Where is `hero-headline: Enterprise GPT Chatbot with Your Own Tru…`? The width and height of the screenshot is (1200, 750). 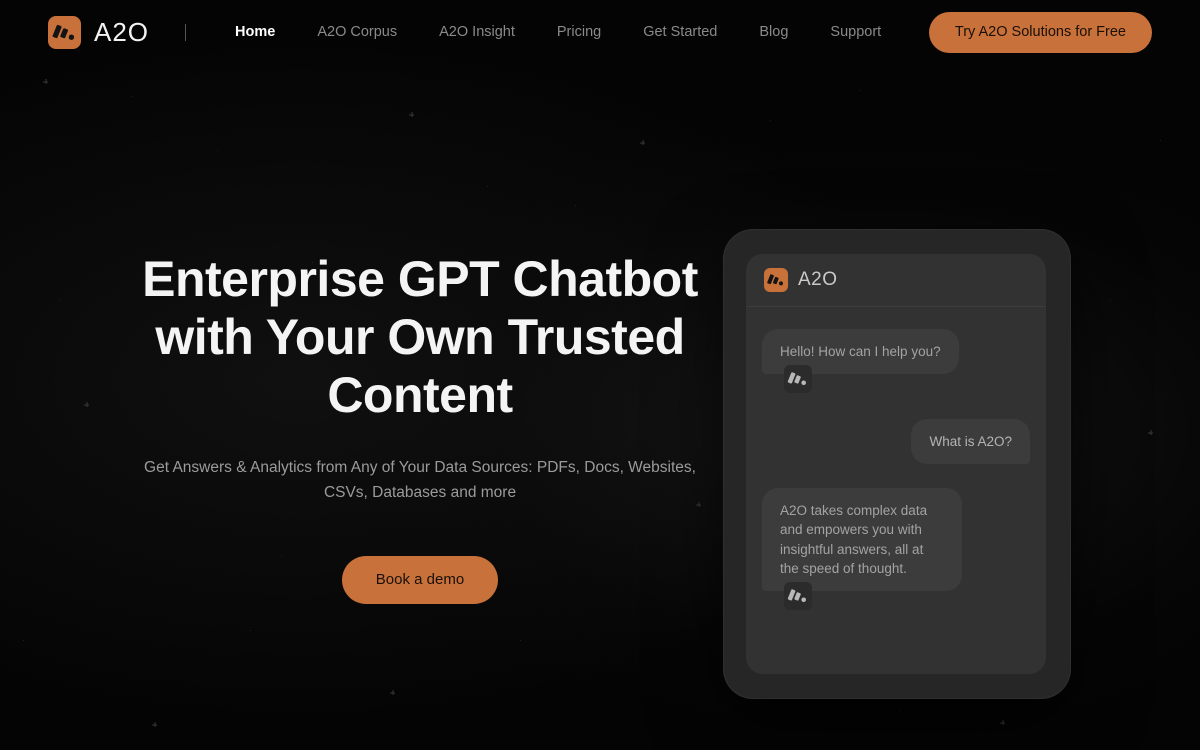 hero-headline: Enterprise GPT Chatbot with Your Own Tru… is located at coordinates (420, 337).